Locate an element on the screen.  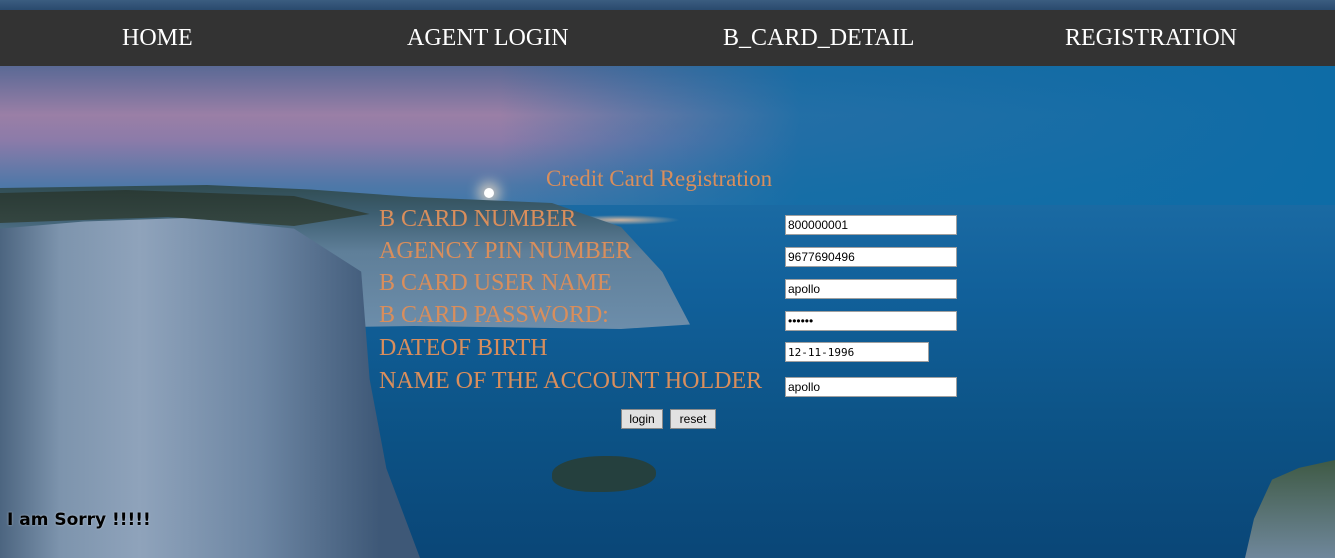
agency-pin-number-label: AGENCY PIN NUMBER is located at coordinates (505, 251).